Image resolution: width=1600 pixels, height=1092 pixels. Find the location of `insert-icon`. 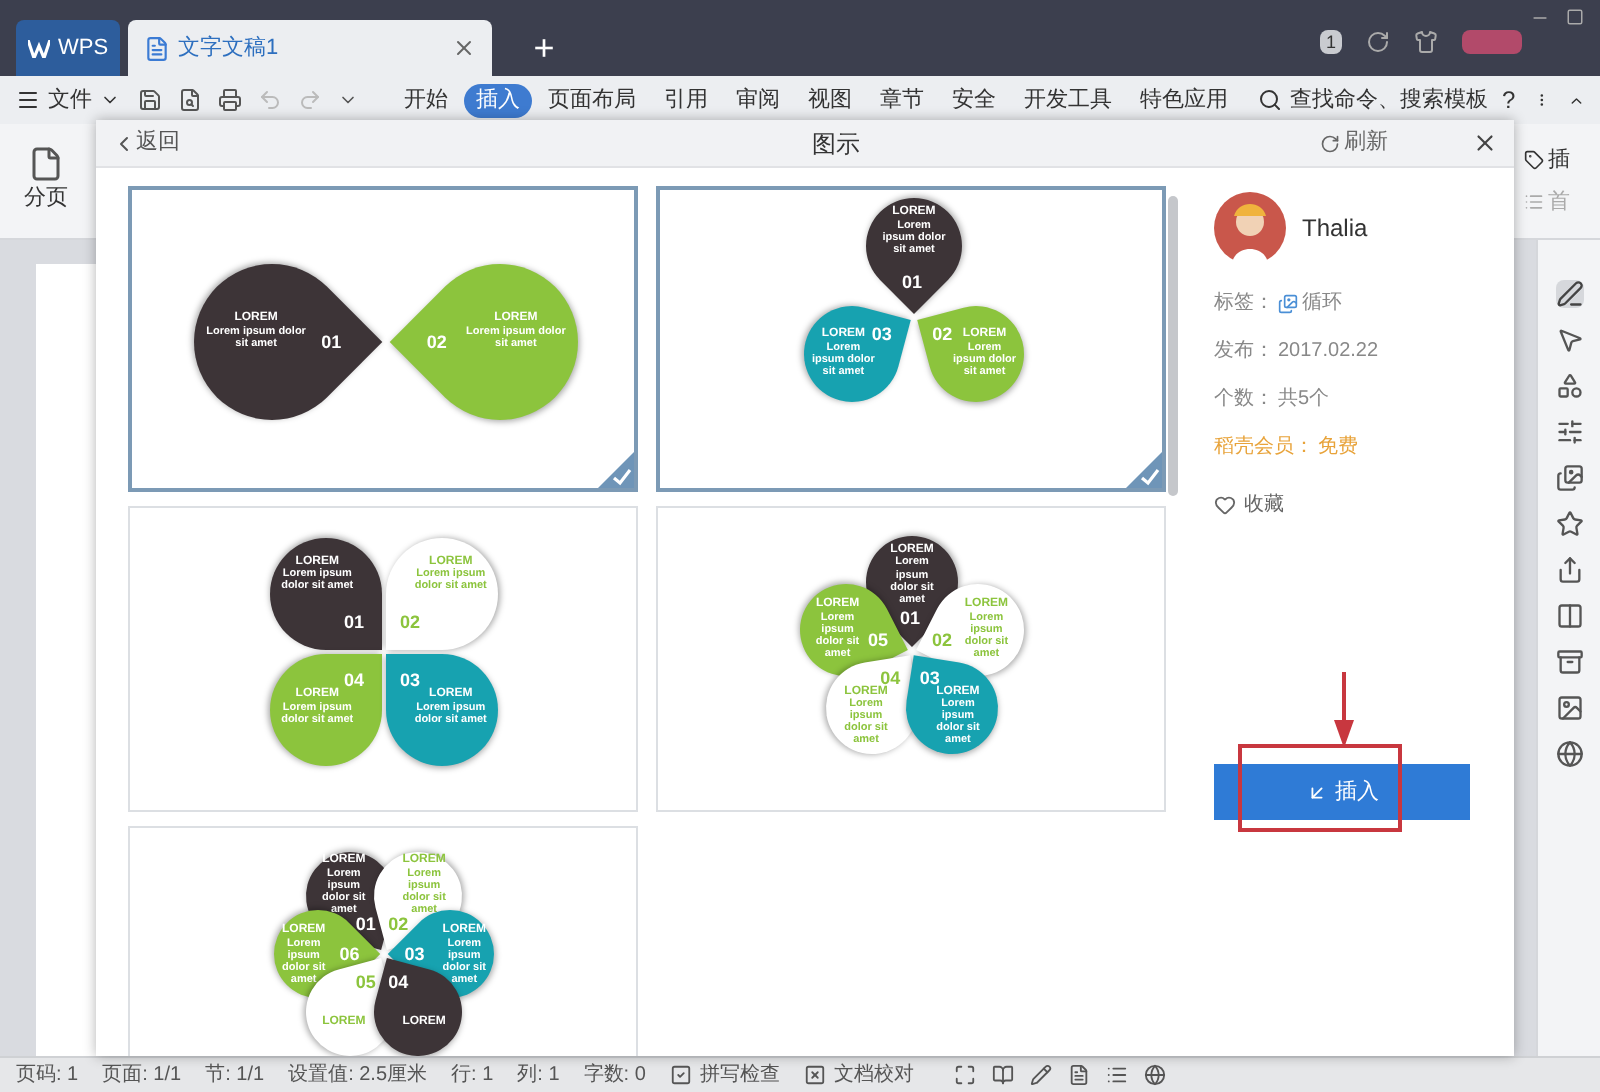

insert-icon is located at coordinates (1316, 792).